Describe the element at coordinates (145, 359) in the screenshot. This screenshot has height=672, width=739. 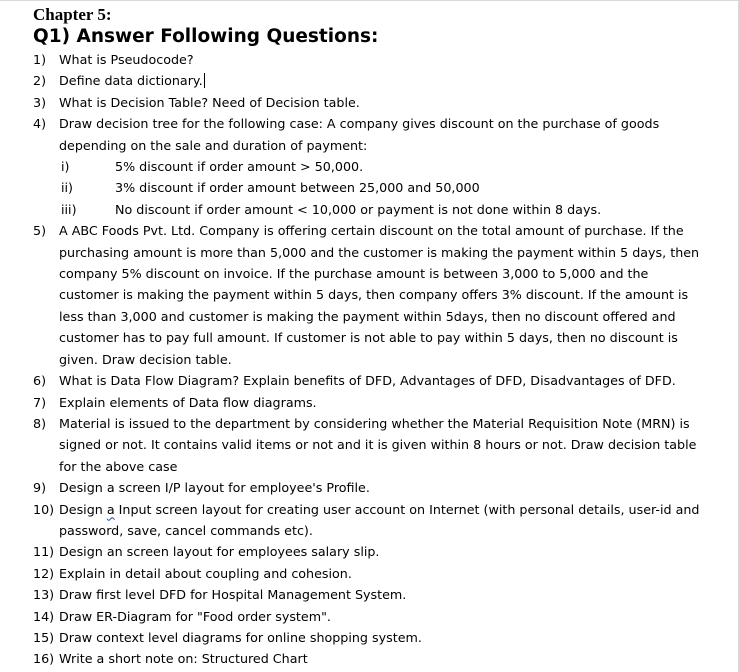
I see `question-line: given. Draw decision table.` at that location.